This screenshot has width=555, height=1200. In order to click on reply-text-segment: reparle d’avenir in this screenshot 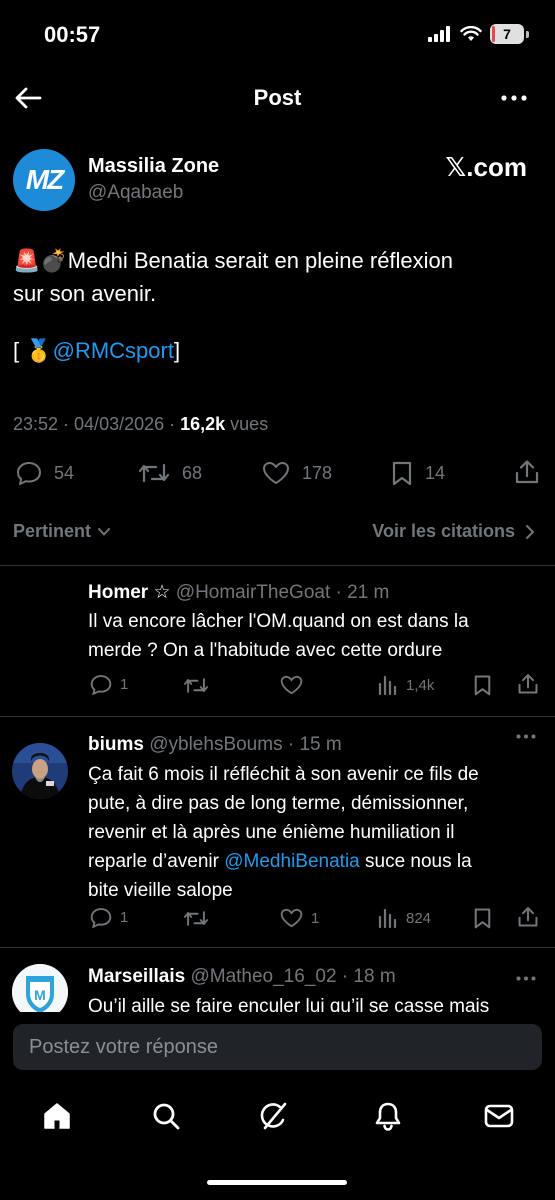, I will do `click(156, 861)`.